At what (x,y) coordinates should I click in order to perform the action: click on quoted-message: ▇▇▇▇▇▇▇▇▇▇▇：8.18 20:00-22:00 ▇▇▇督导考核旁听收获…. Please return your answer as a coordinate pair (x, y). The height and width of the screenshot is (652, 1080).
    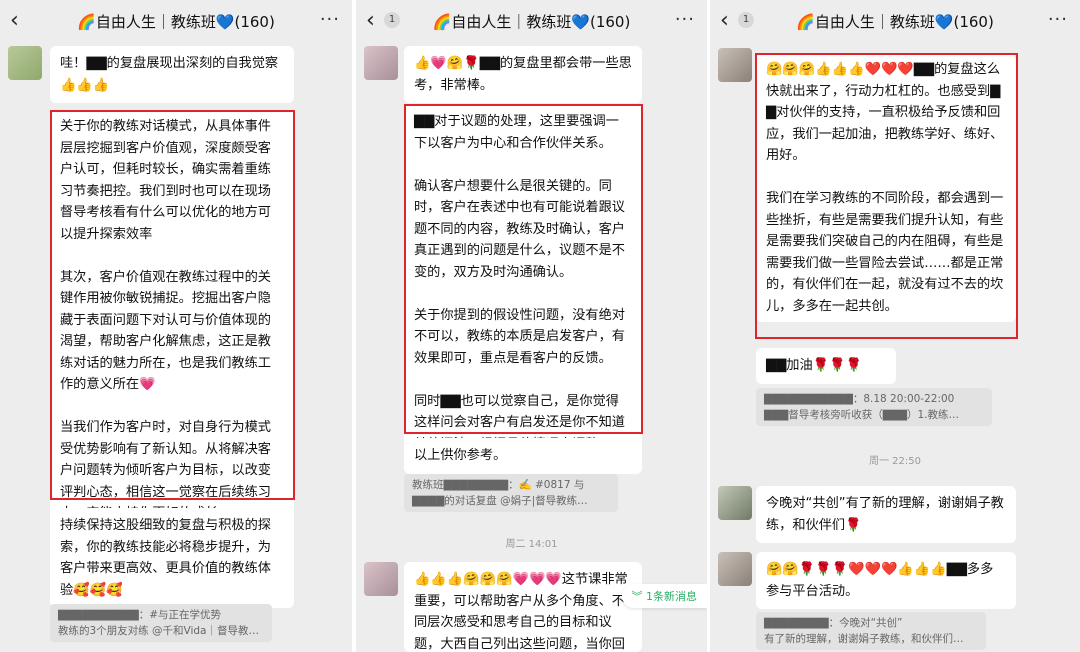
    Looking at the image, I should click on (874, 407).